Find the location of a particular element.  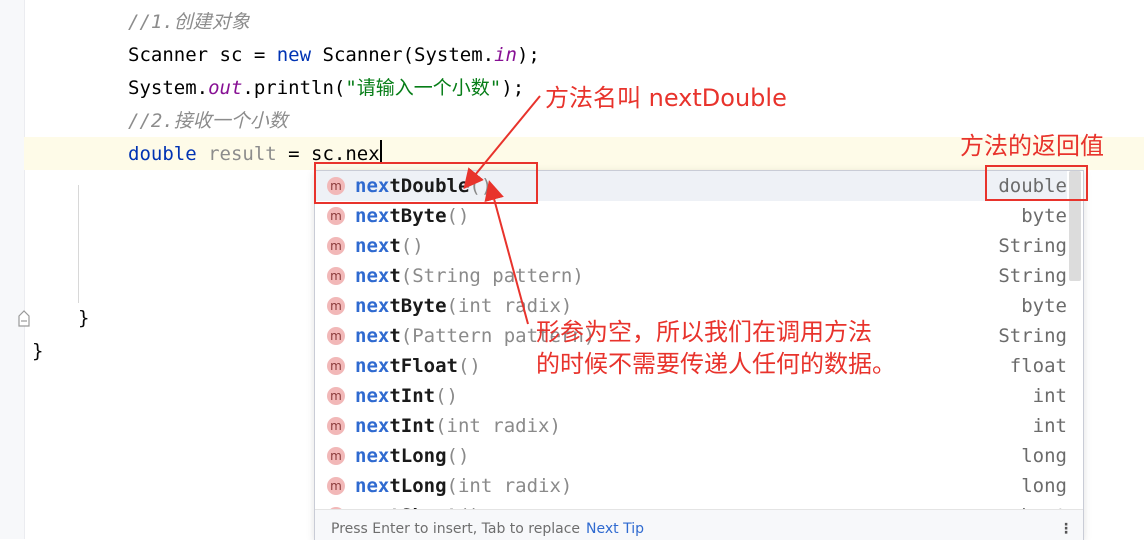

arrow-to-method-name is located at coordinates (502, 142).